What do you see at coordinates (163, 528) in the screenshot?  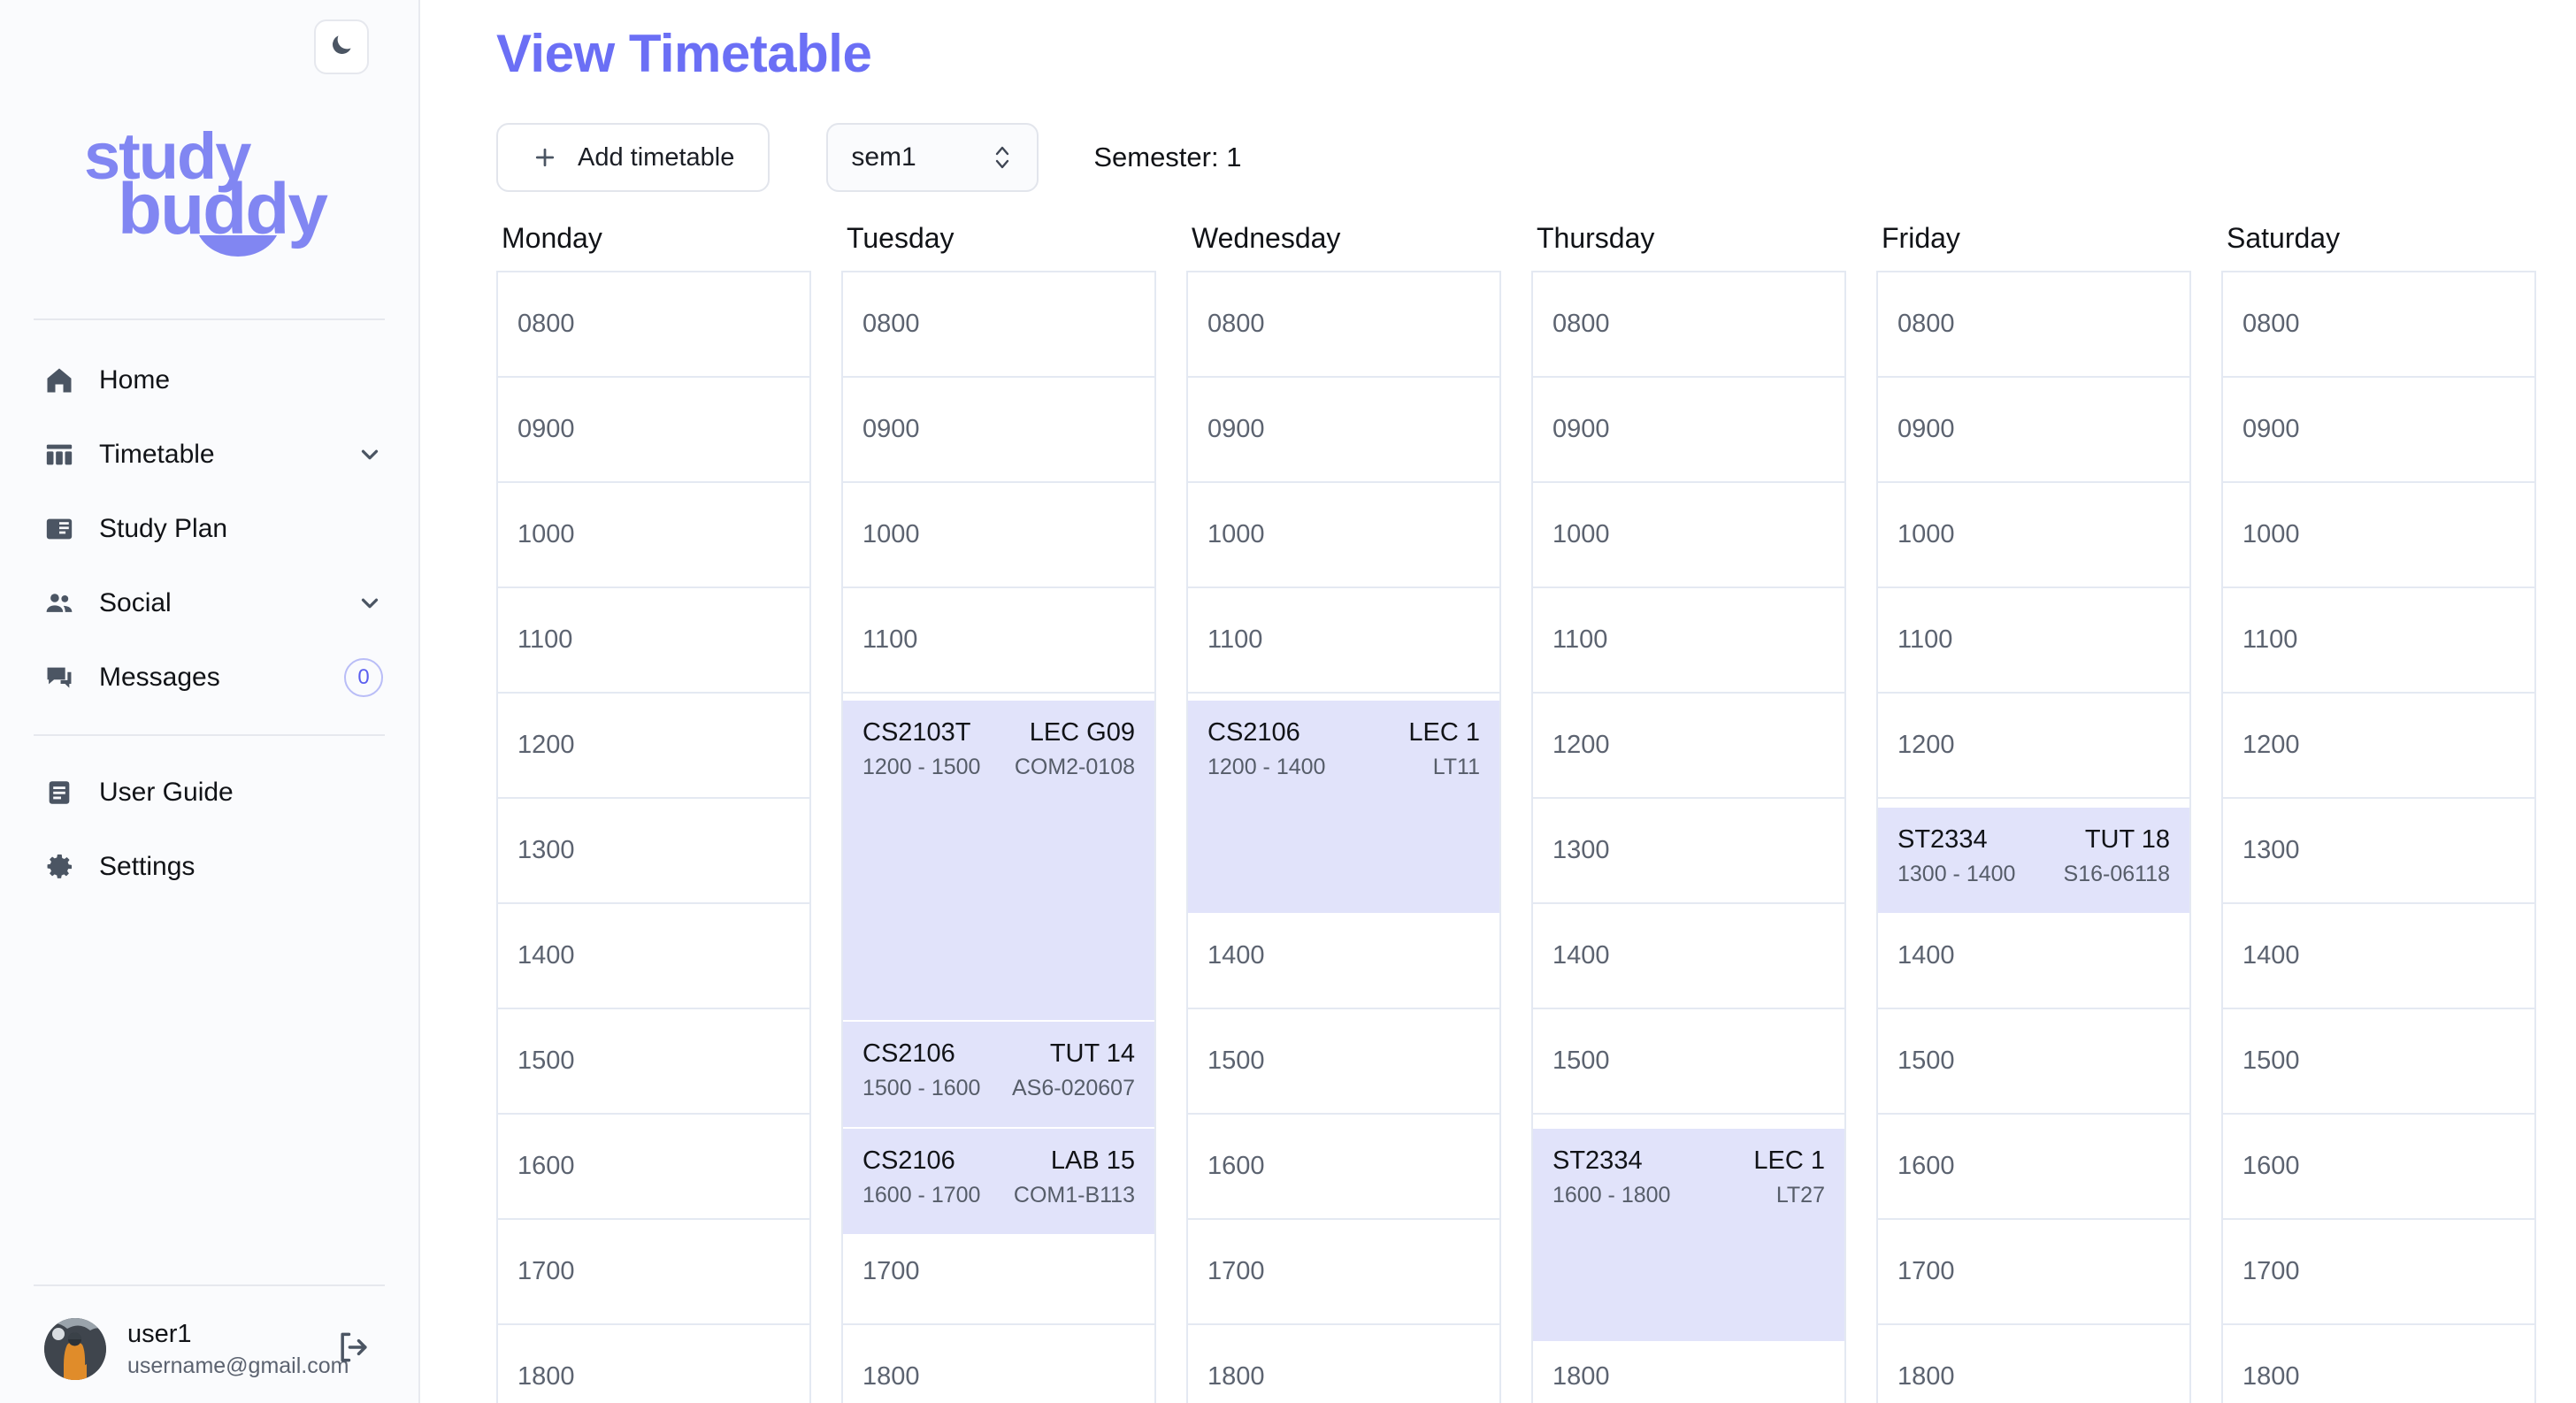 I see `sidebar-item-label: Study Plan` at bounding box center [163, 528].